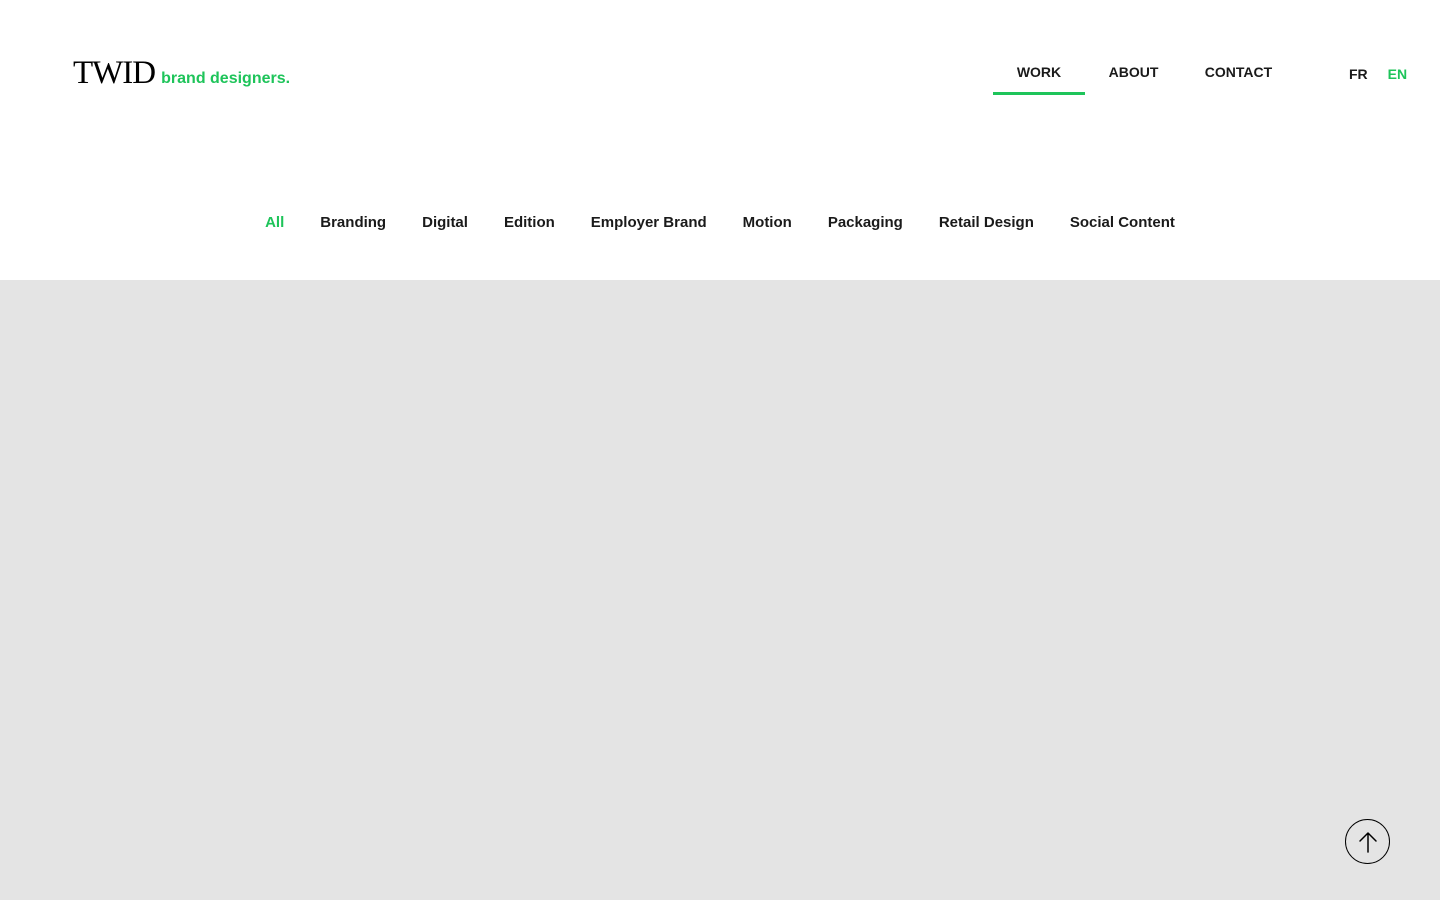 This screenshot has height=900, width=1440. What do you see at coordinates (1238, 73) in the screenshot?
I see `nav-item-contact: CONTACT` at bounding box center [1238, 73].